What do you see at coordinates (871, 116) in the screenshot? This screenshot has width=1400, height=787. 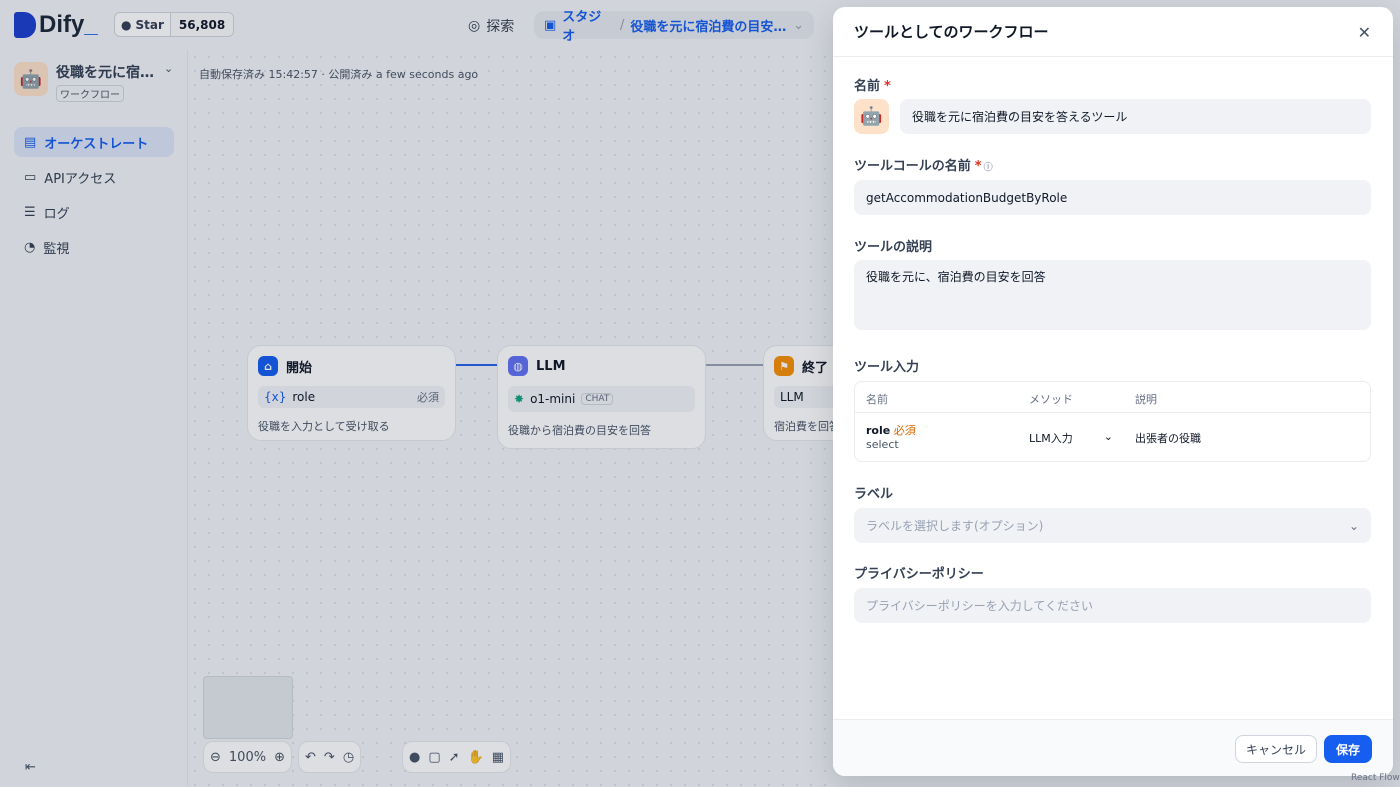 I see `tool-icon: 🤖` at bounding box center [871, 116].